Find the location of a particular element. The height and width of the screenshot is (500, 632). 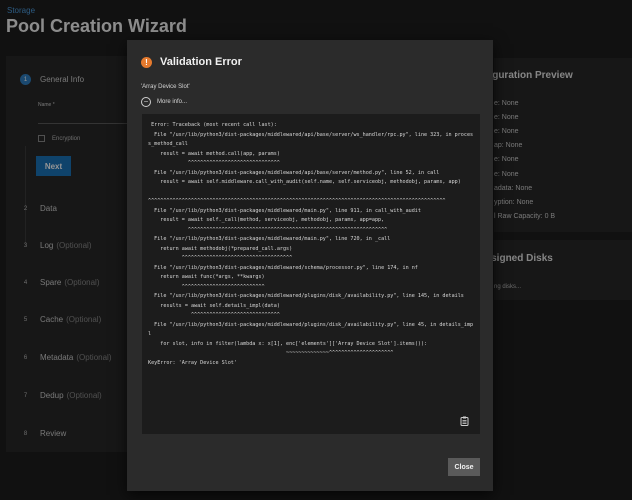

close-button: Close is located at coordinates (464, 467).